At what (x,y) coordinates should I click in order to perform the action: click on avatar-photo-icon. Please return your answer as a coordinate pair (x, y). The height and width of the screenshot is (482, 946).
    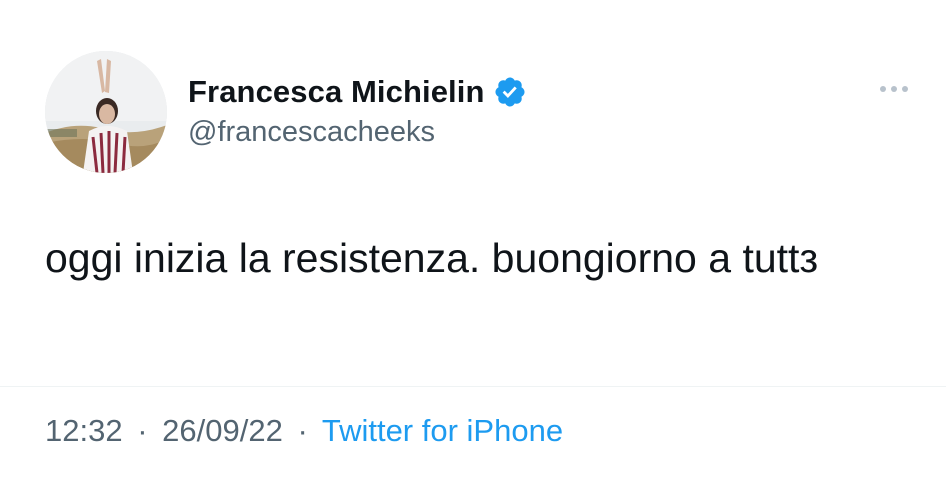
    Looking at the image, I should click on (106, 112).